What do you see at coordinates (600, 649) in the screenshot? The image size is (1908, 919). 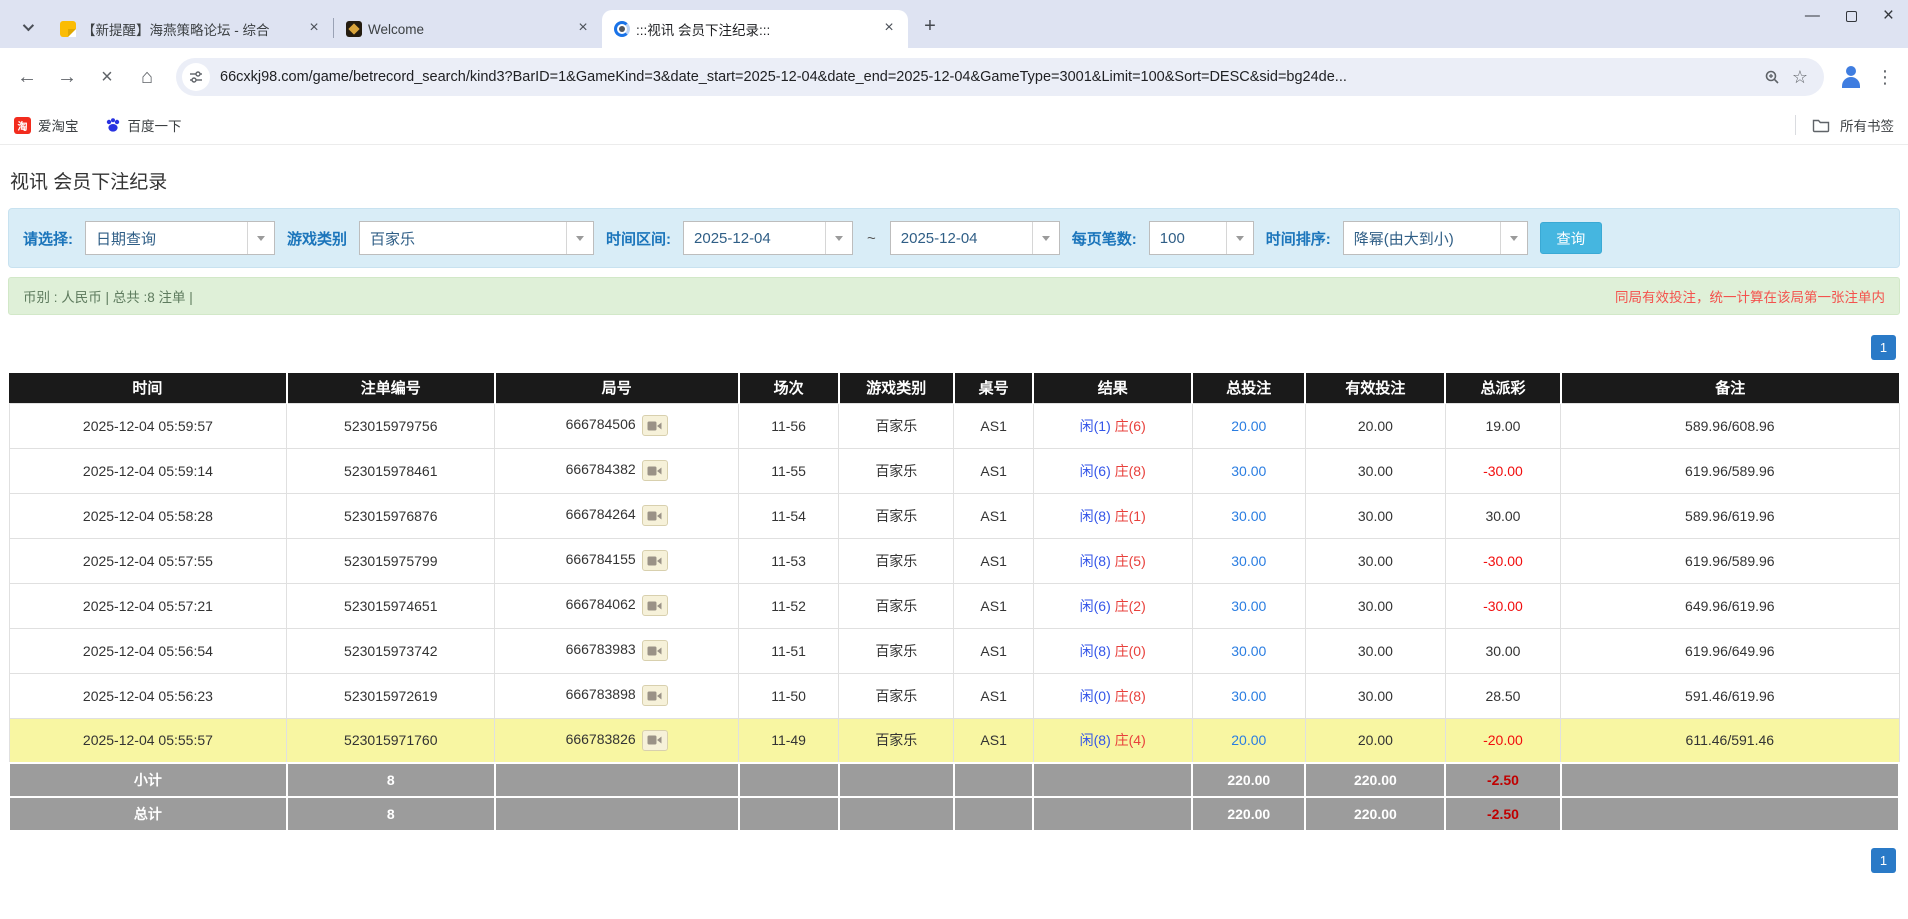 I see `round-number: 666783983` at bounding box center [600, 649].